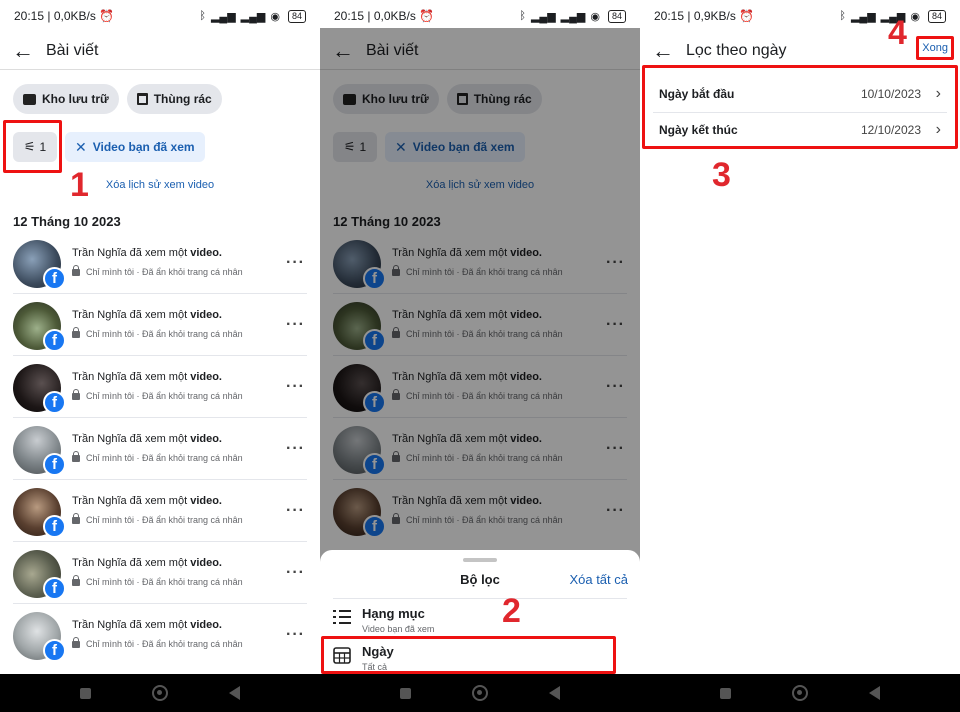 Image resolution: width=960 pixels, height=712 pixels. I want to click on active-filter-chip: ✕ Video bạn đã xem, so click(135, 147).